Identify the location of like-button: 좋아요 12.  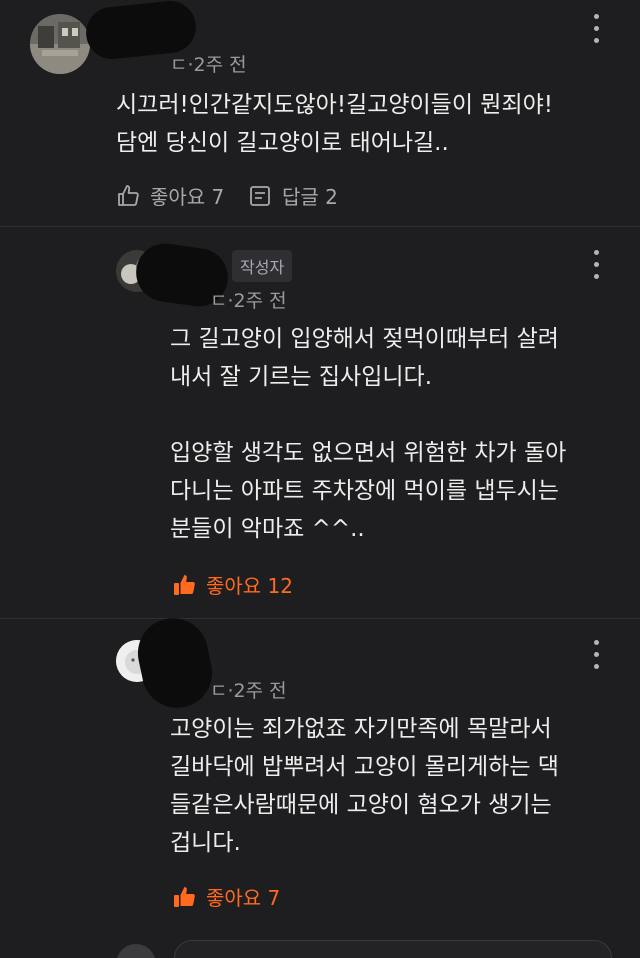
(232, 584).